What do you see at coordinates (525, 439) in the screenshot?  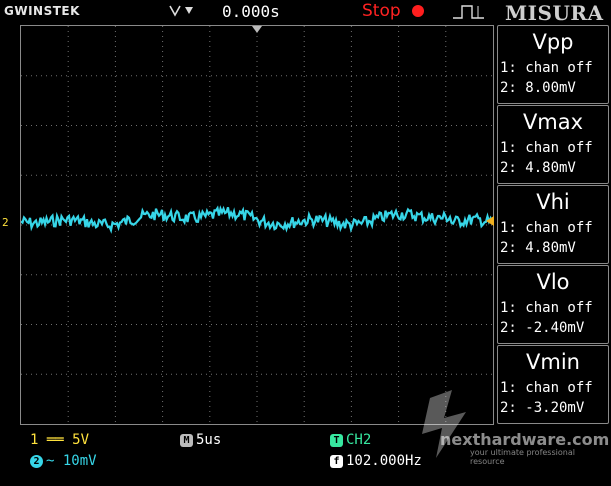 I see `watermark-site: nexthardware.com` at bounding box center [525, 439].